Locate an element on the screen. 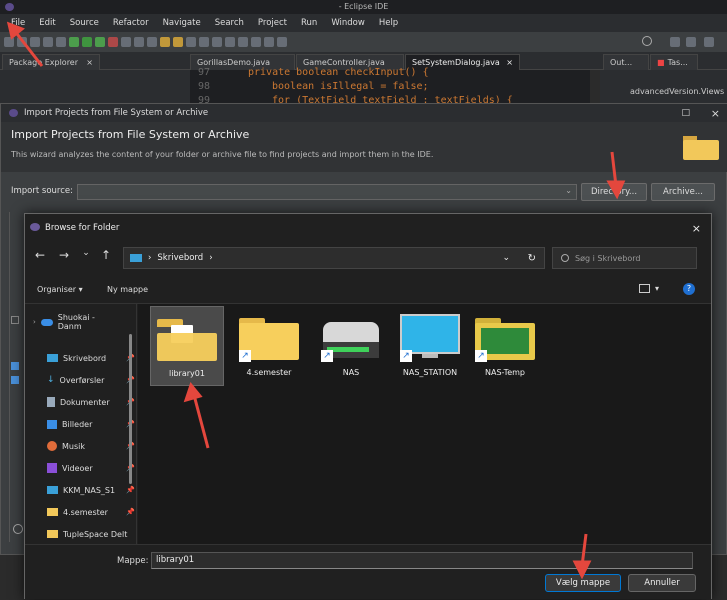 The width and height of the screenshot is (727, 600). annotation-arrow-file is located at coordinates (28, 48).